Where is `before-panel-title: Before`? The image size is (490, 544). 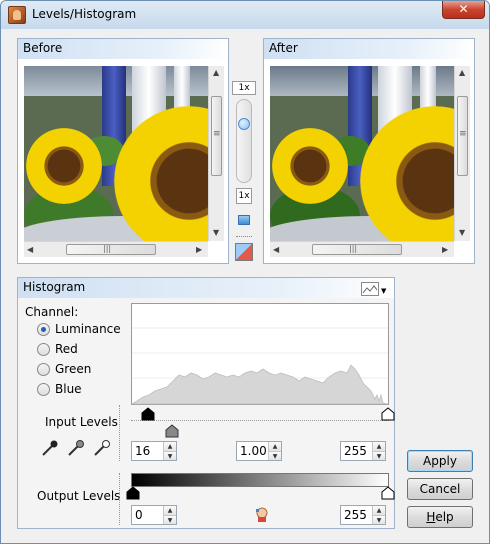
before-panel-title: Before is located at coordinates (123, 49).